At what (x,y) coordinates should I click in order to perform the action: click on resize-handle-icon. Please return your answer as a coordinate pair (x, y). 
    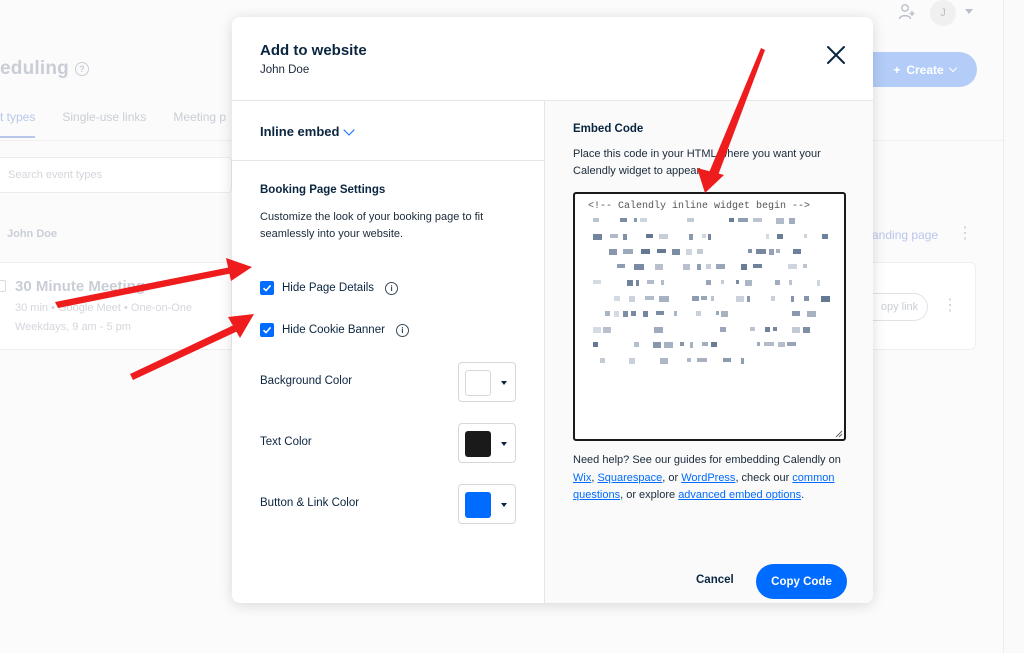
    Looking at the image, I should click on (839, 434).